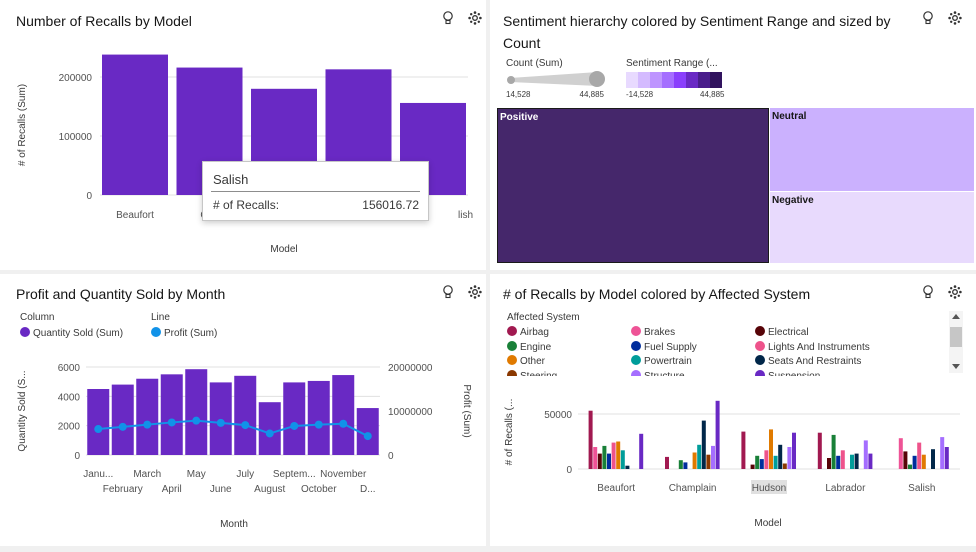 The height and width of the screenshot is (552, 976). I want to click on affected-xtick: Labrador, so click(845, 488).